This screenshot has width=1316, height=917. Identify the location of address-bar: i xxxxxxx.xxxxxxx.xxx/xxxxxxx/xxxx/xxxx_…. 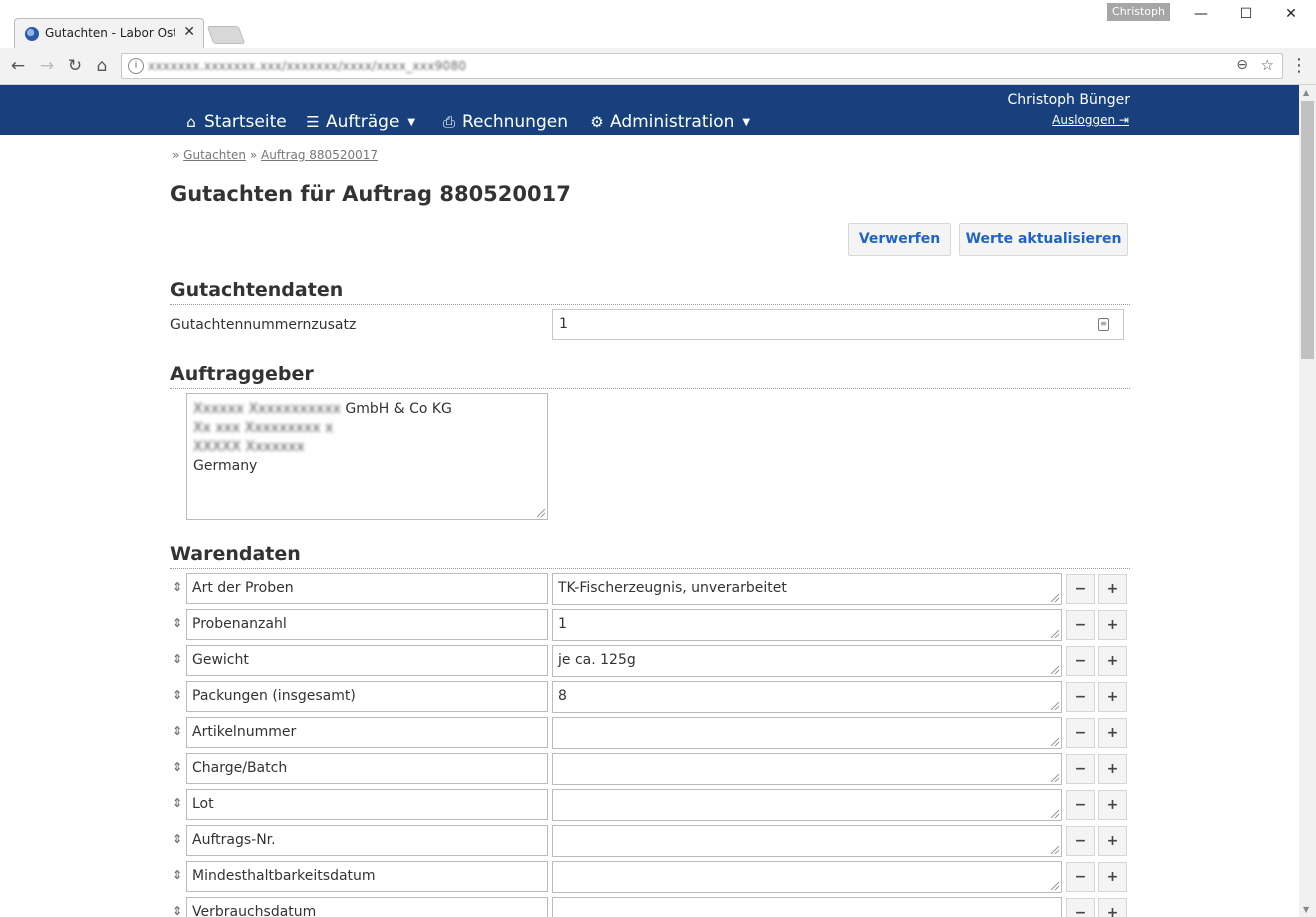
(702, 66).